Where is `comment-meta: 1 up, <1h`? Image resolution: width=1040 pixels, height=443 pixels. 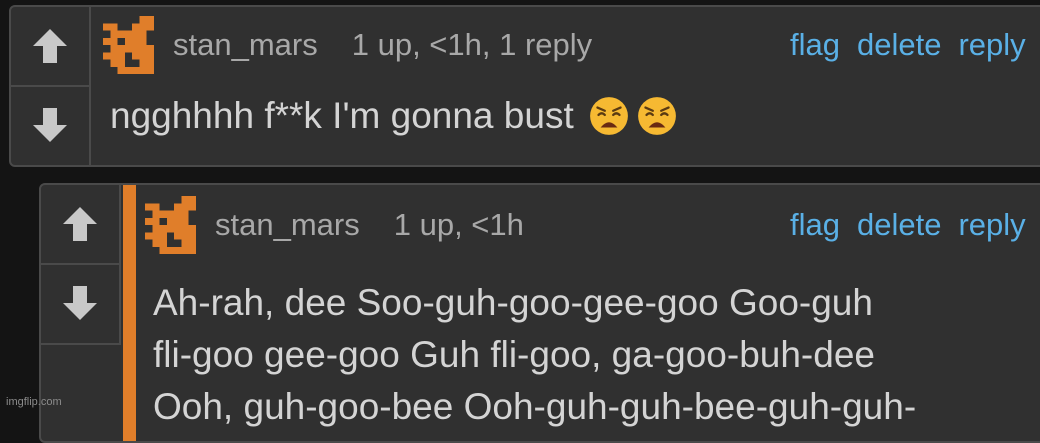
comment-meta: 1 up, <1h is located at coordinates (458, 224).